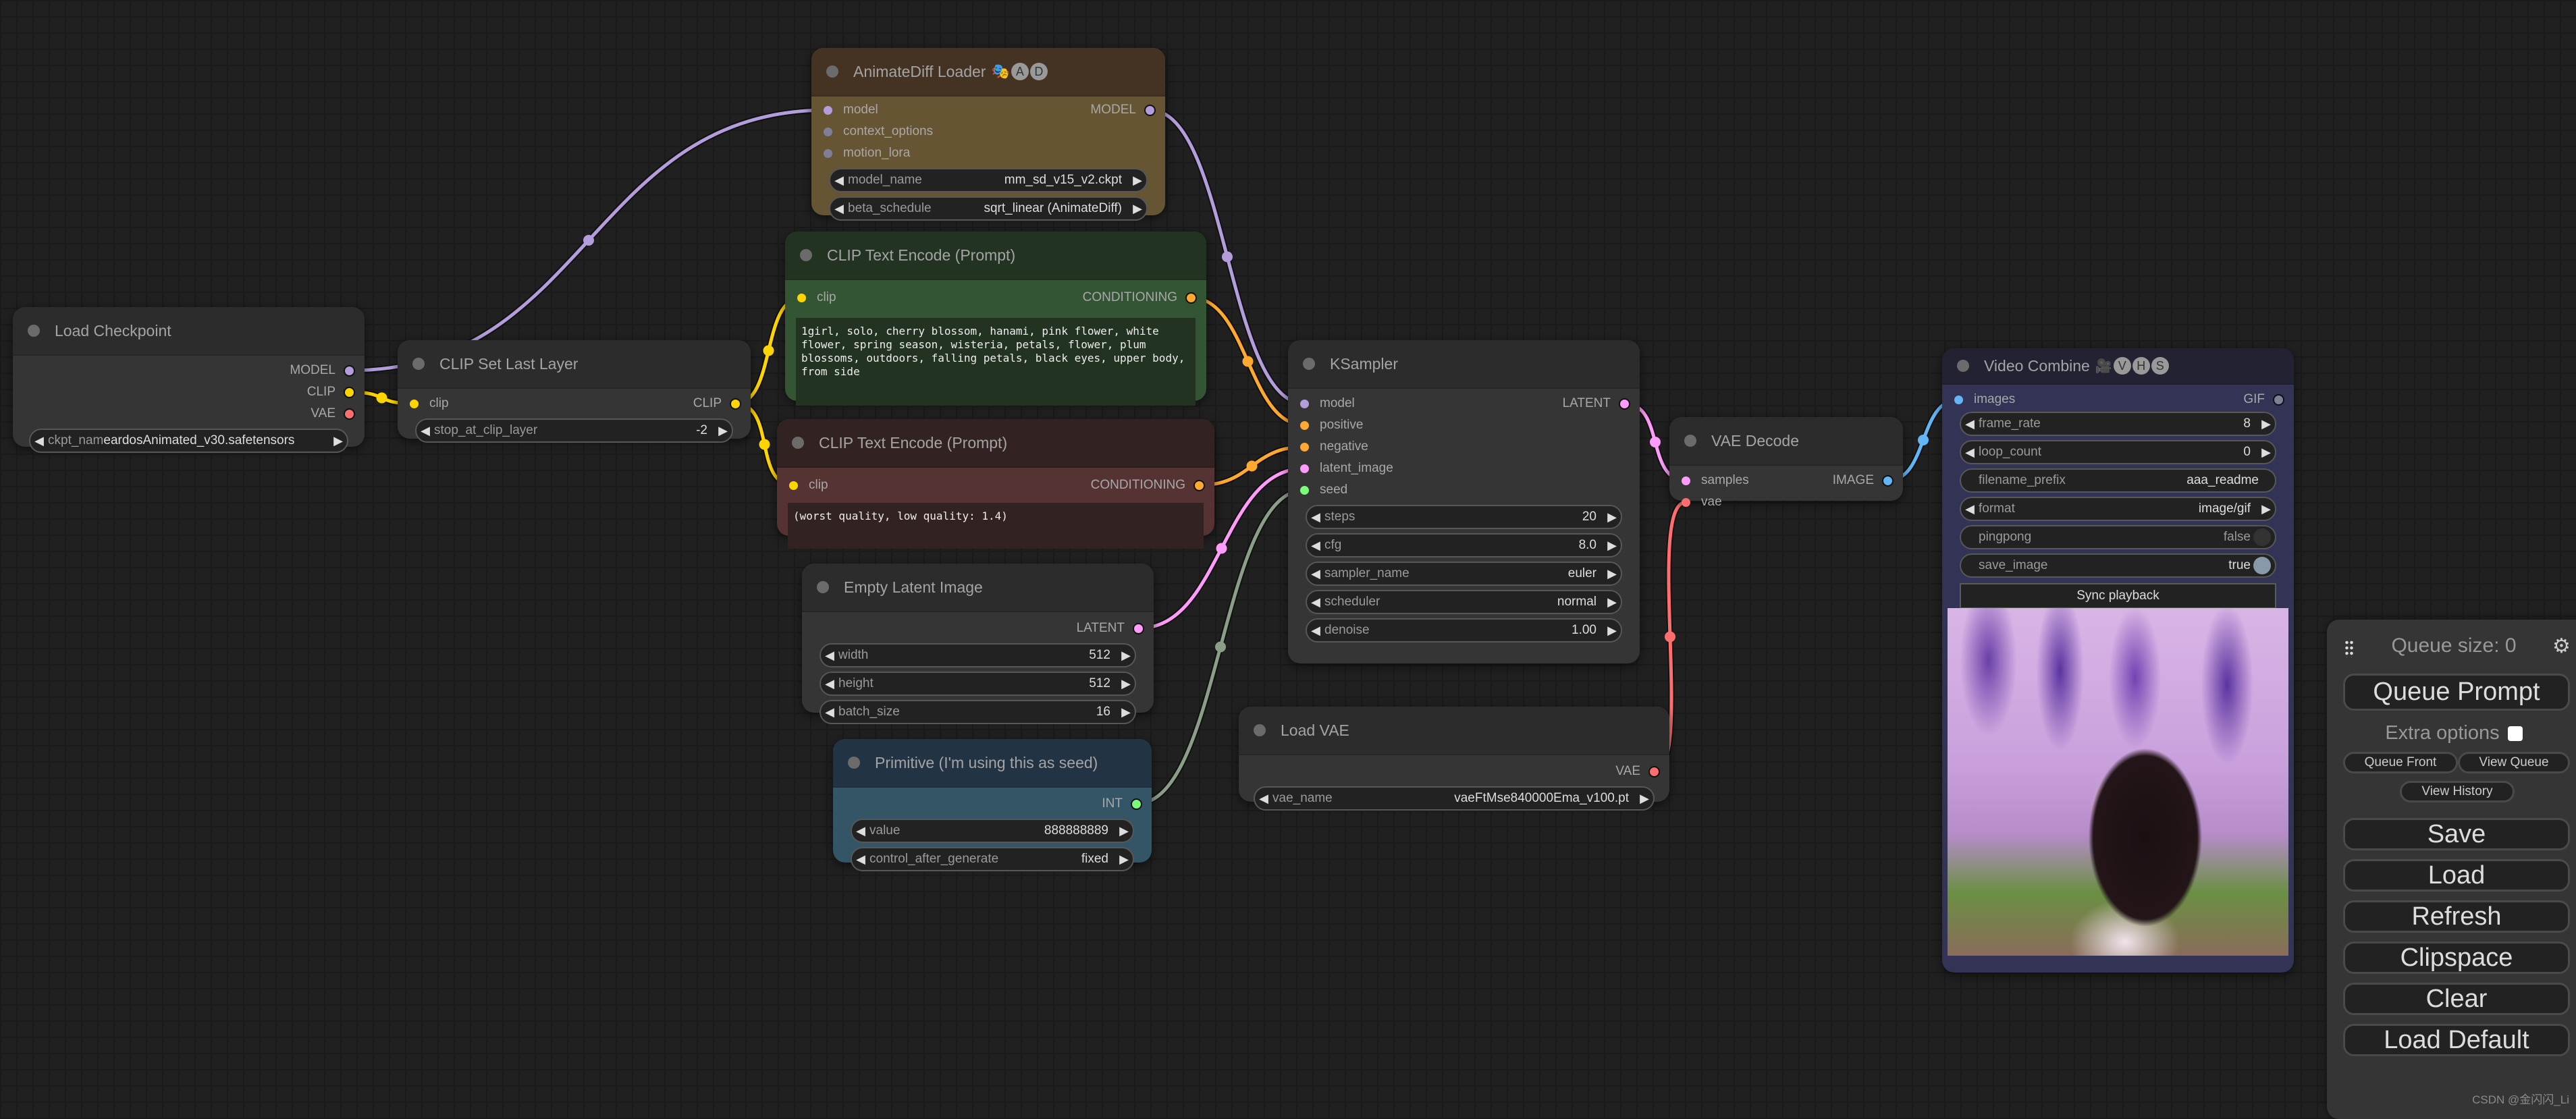 The image size is (2576, 1119). I want to click on widget-batch-size: ◀ batch_size 16 ▶, so click(978, 712).